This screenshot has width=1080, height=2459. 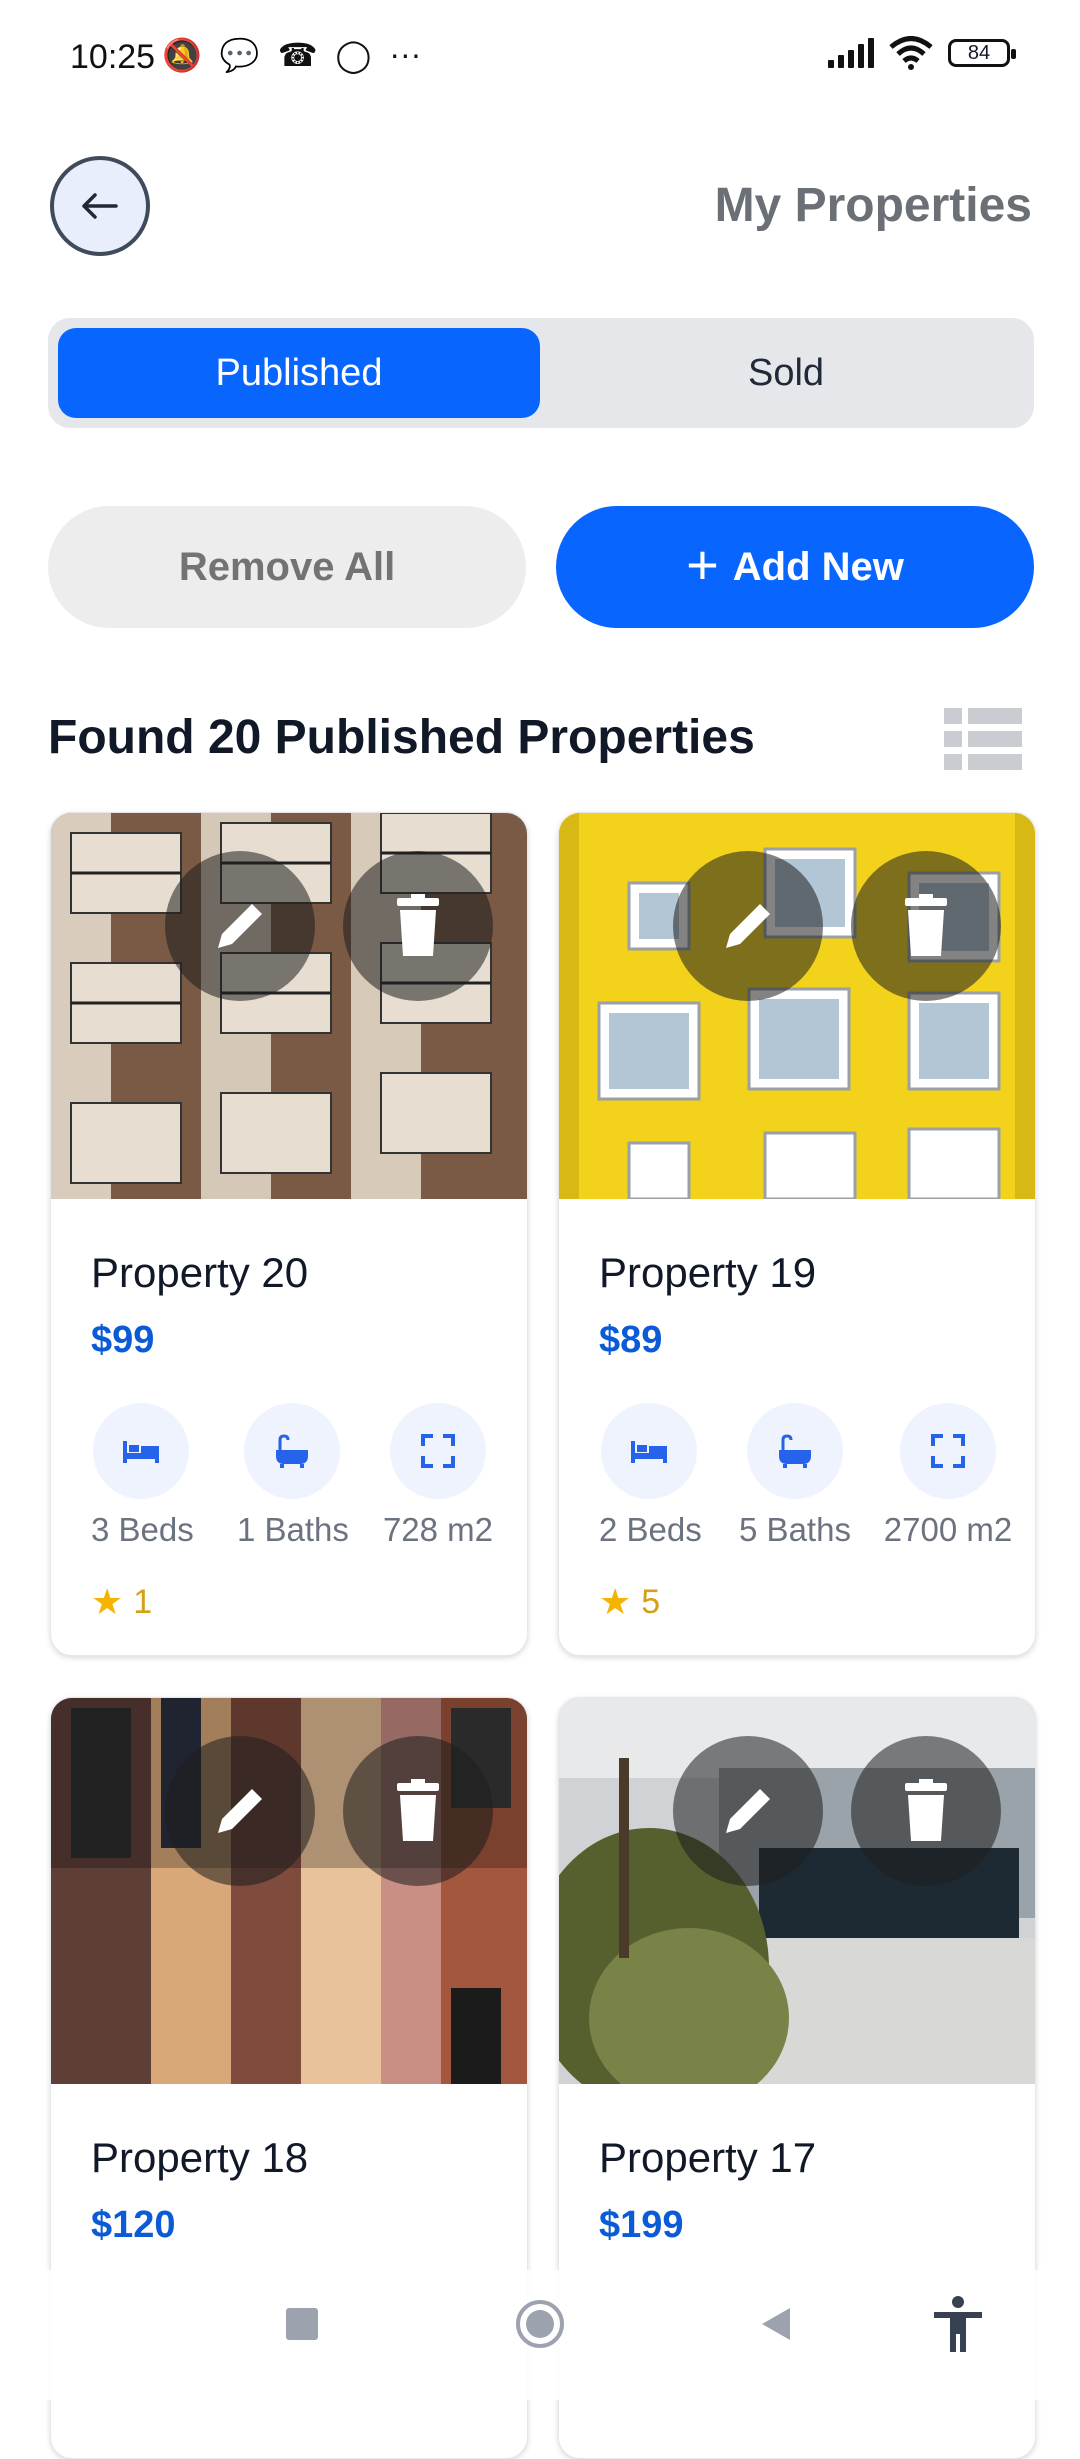 I want to click on missed-call-icon: ☎, so click(x=297, y=55).